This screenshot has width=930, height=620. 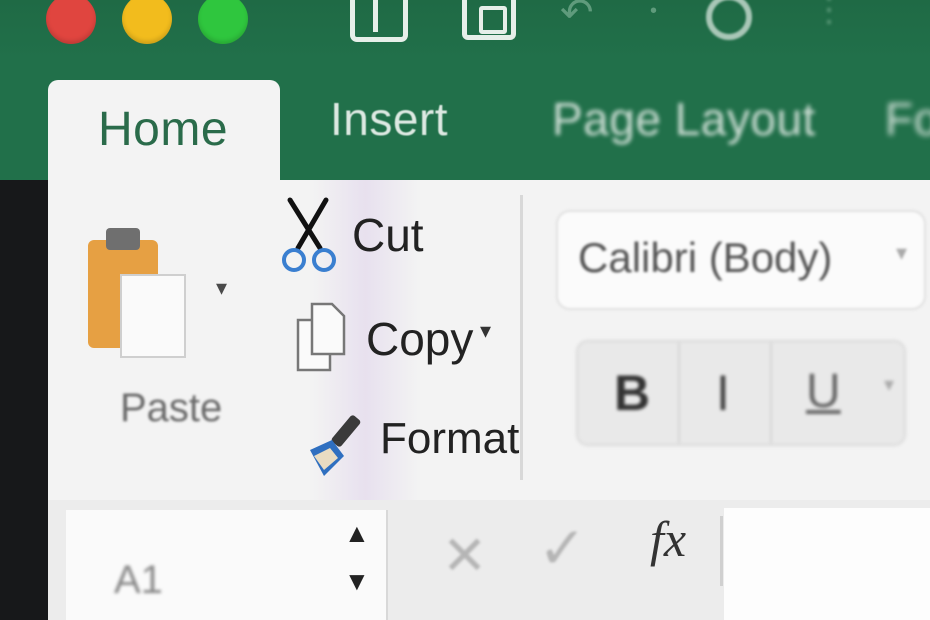 I want to click on insert-function-icon: fx, so click(x=668, y=539).